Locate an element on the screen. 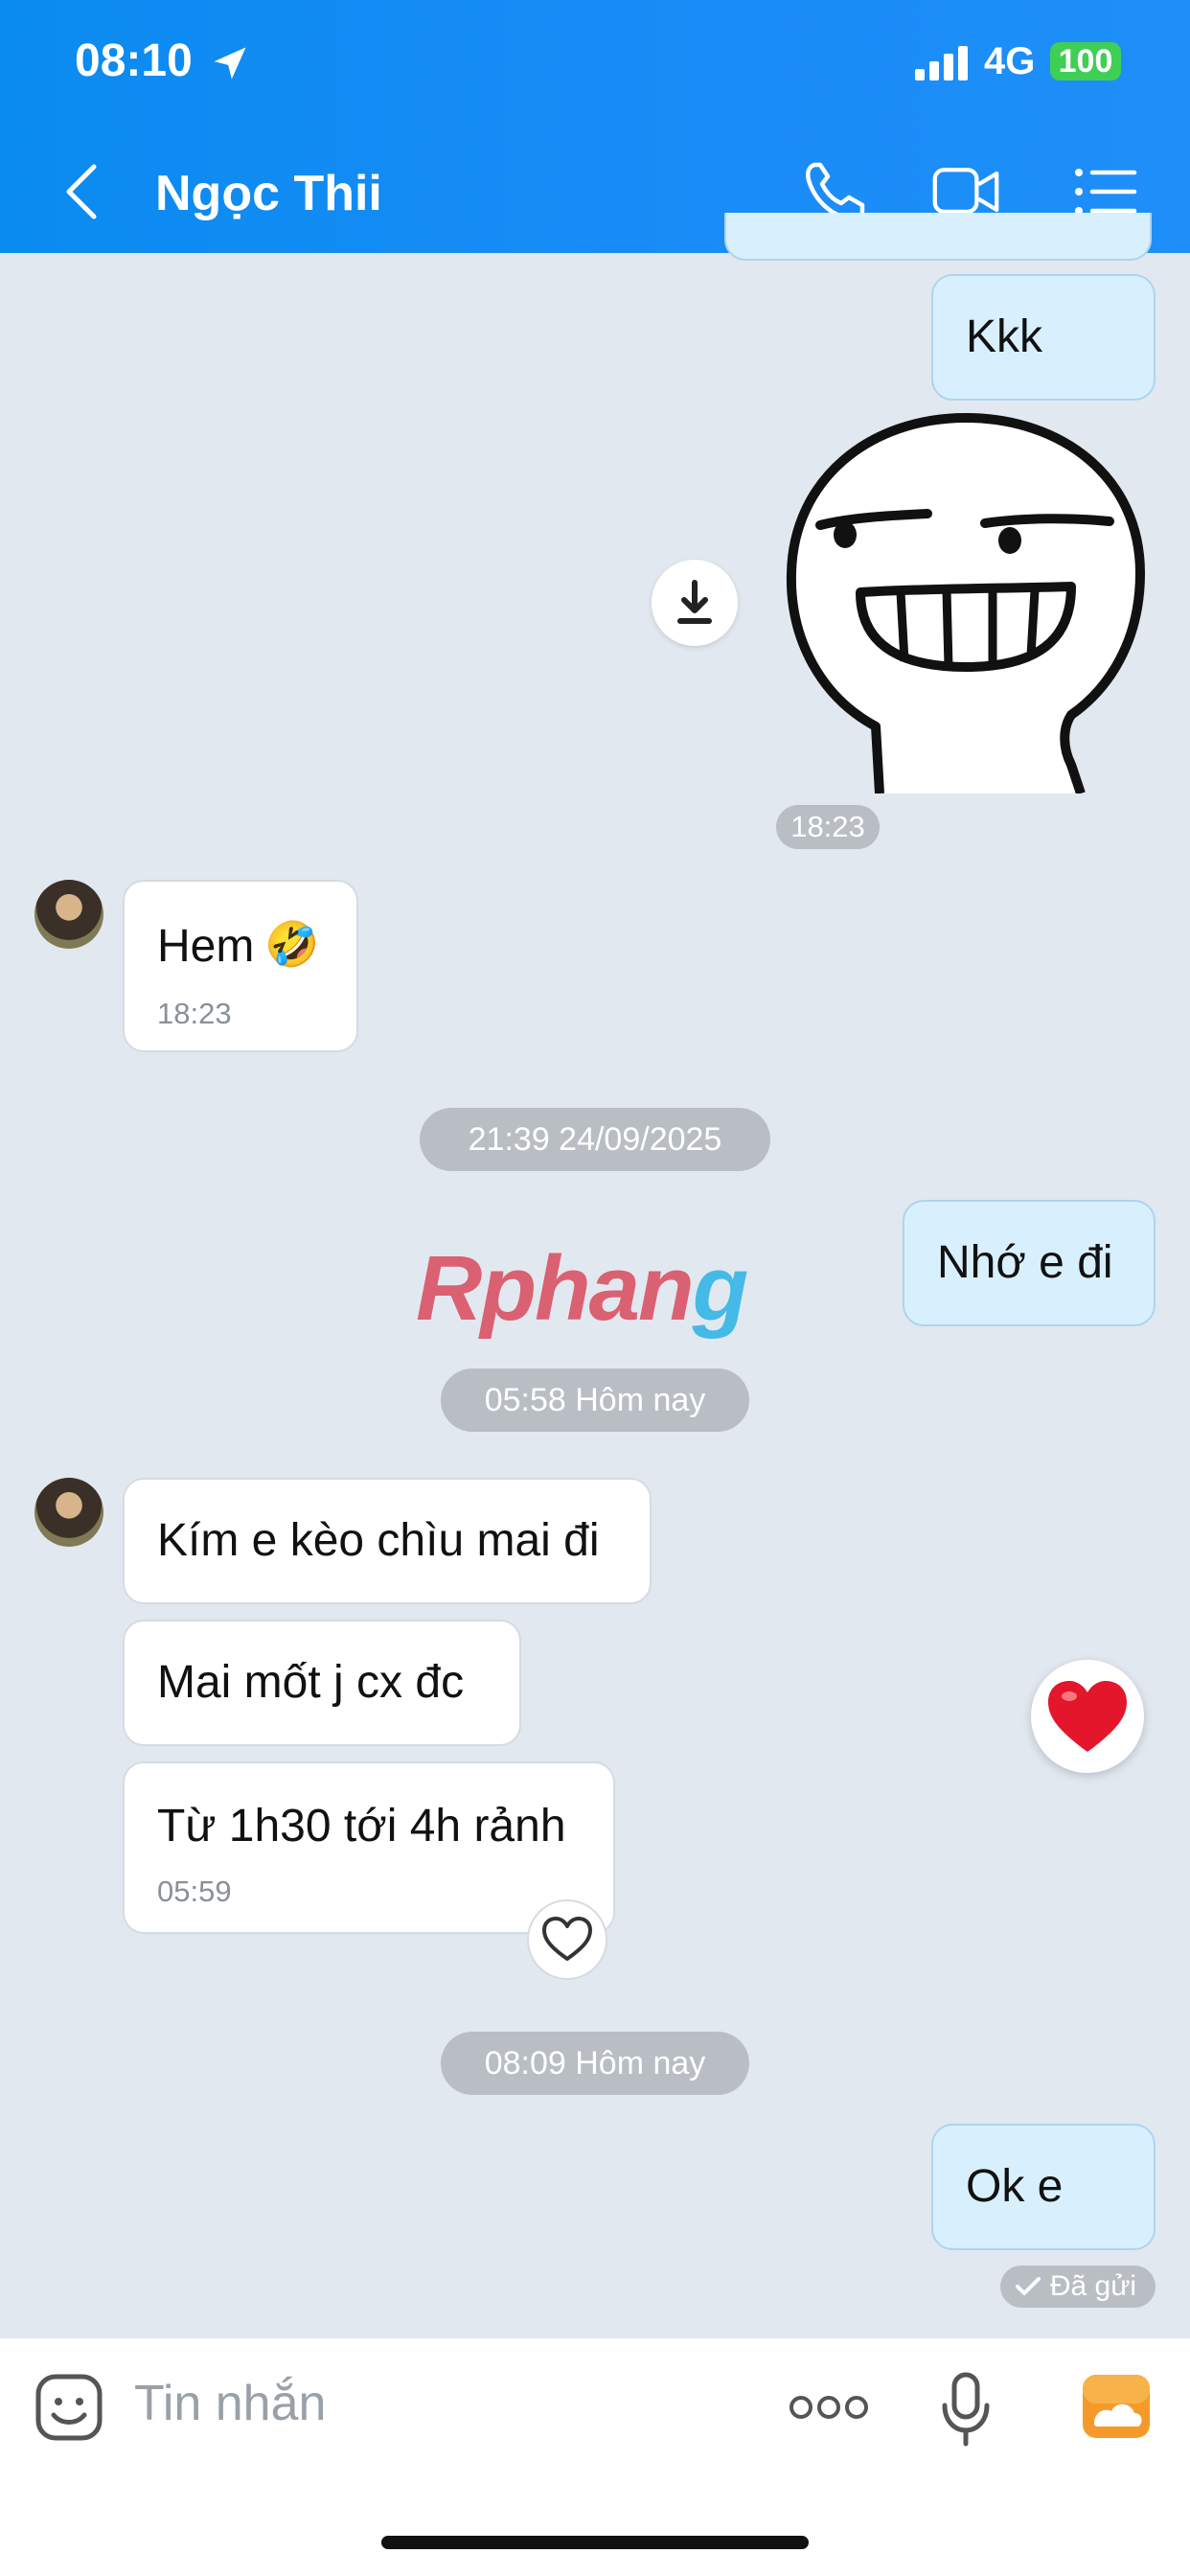  gallery-image-icon is located at coordinates (1116, 2406).